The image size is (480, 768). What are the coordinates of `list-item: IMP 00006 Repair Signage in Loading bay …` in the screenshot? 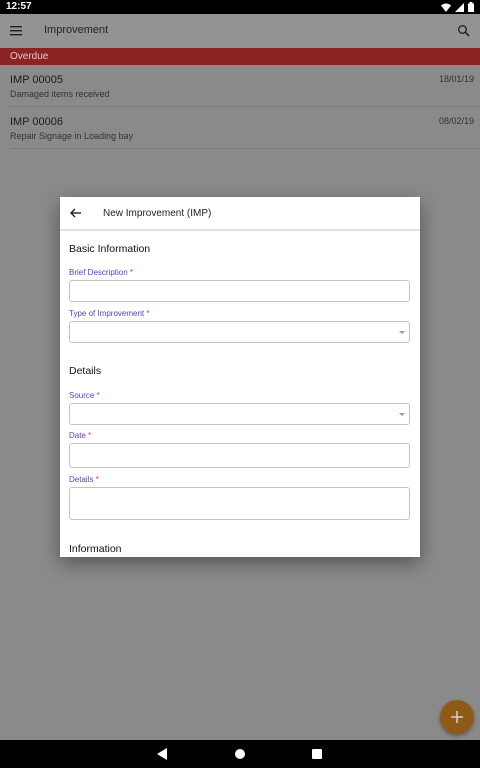 It's located at (245, 128).